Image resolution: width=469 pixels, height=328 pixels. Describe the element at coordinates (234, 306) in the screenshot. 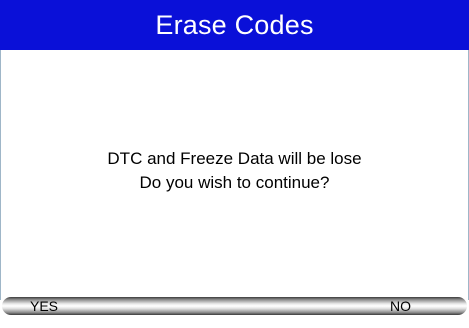

I see `button-bar: YES NO` at that location.